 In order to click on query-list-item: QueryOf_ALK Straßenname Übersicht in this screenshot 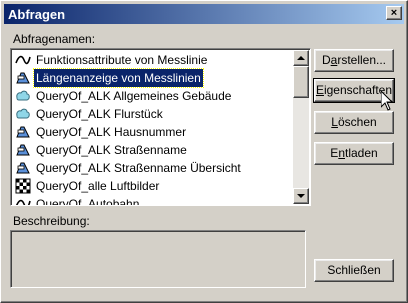, I will do `click(154, 168)`.